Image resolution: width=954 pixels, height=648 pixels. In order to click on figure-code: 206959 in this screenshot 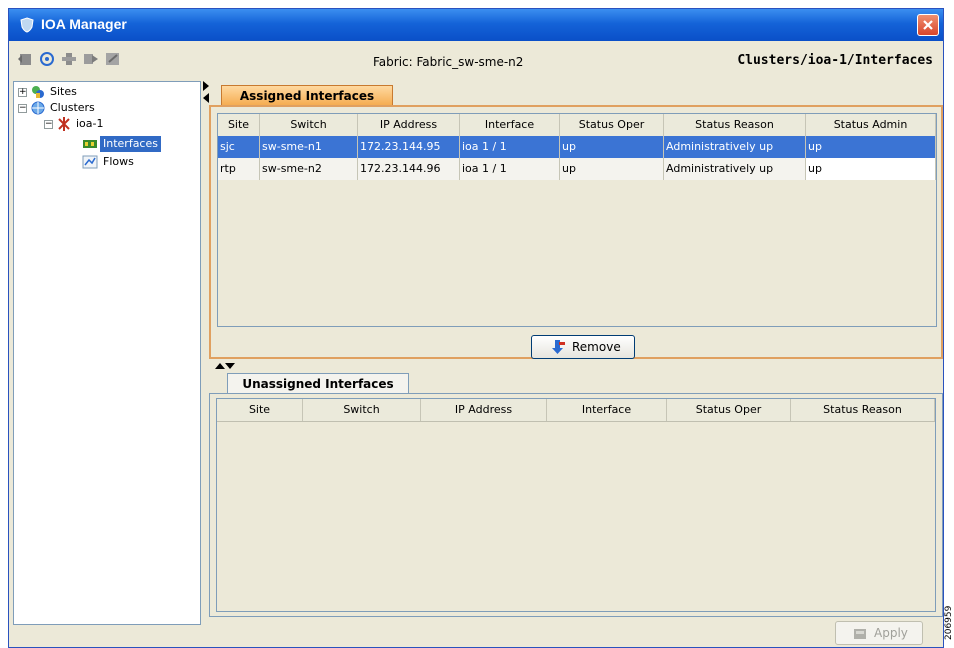, I will do `click(949, 622)`.